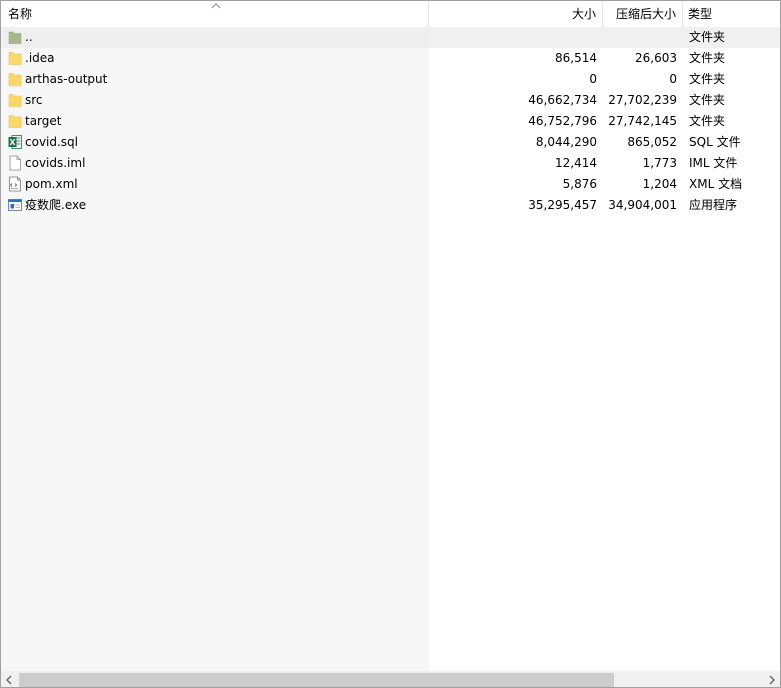  I want to click on file-name: arthas-output, so click(66, 79).